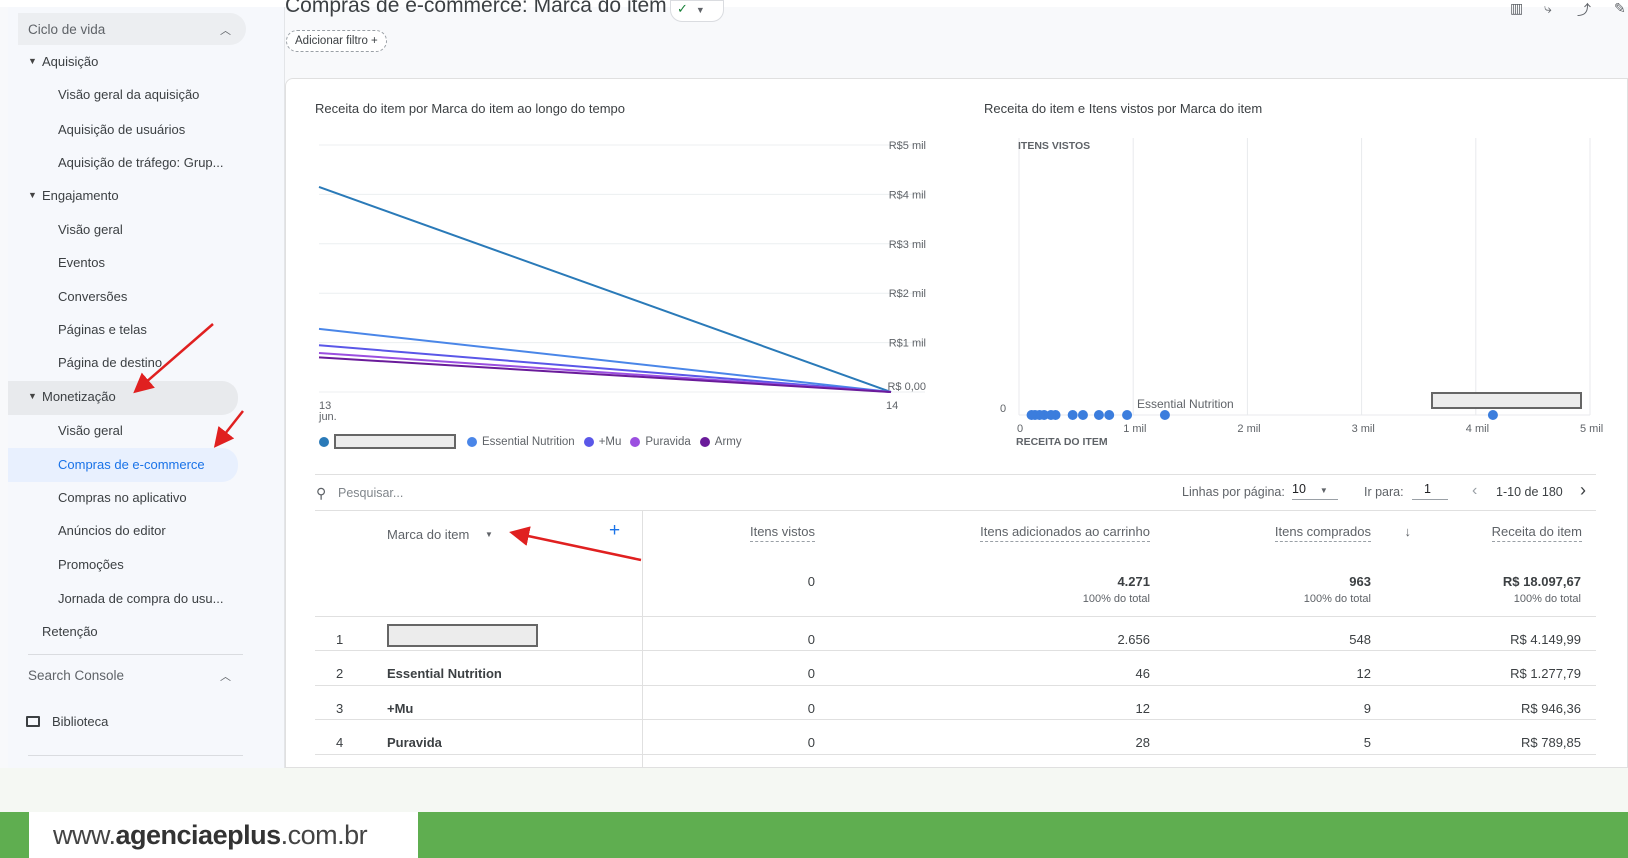  I want to click on annotation-arrows, so click(387, 442).